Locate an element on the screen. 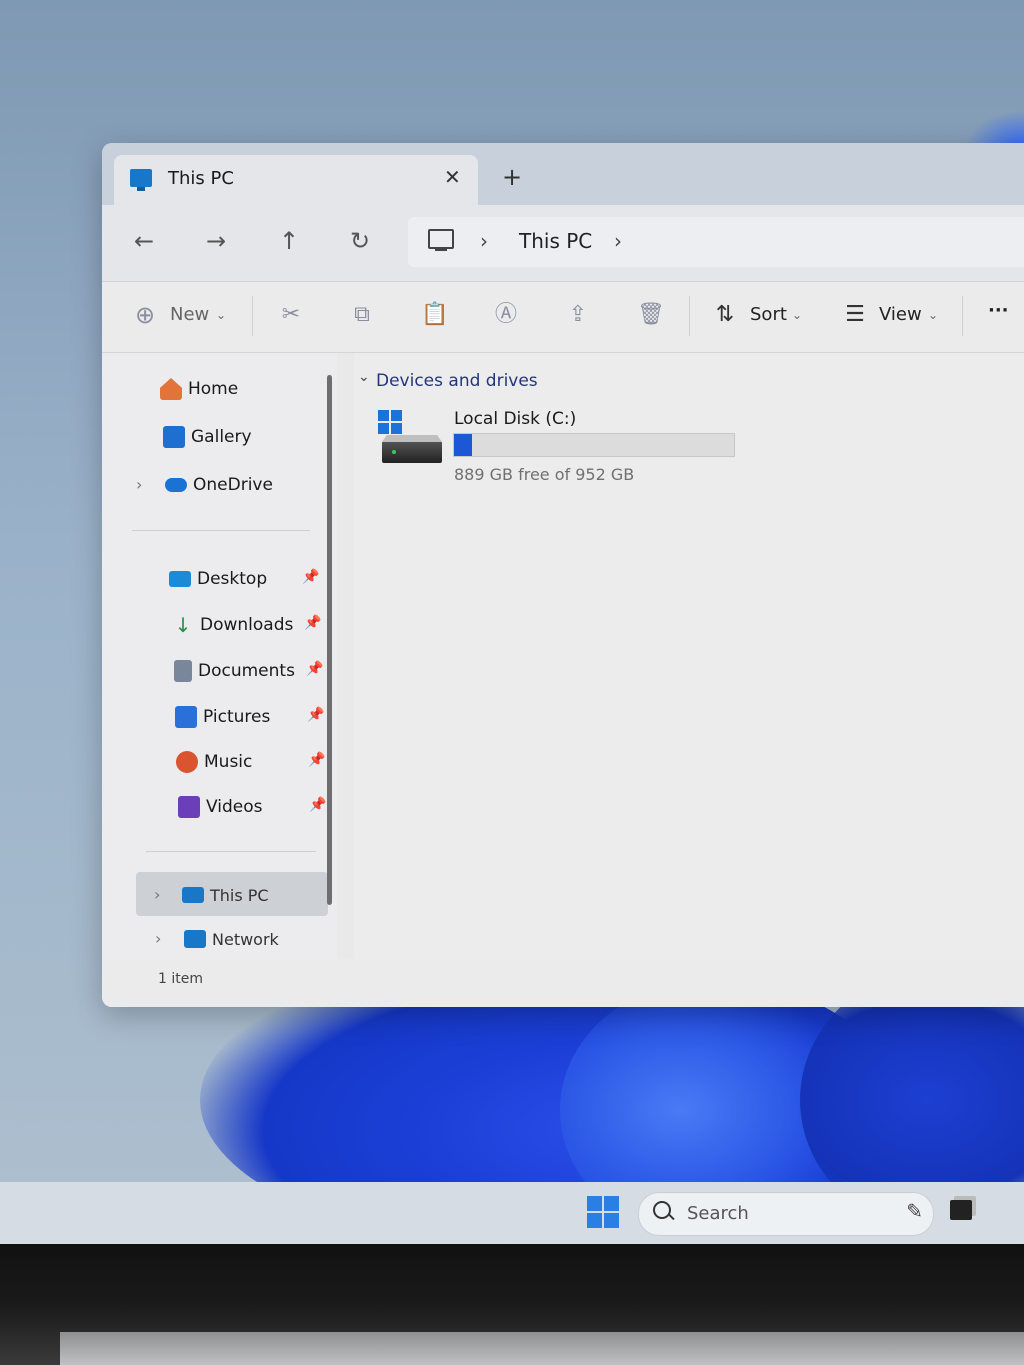 The height and width of the screenshot is (1365, 1024). music-icon is located at coordinates (187, 762).